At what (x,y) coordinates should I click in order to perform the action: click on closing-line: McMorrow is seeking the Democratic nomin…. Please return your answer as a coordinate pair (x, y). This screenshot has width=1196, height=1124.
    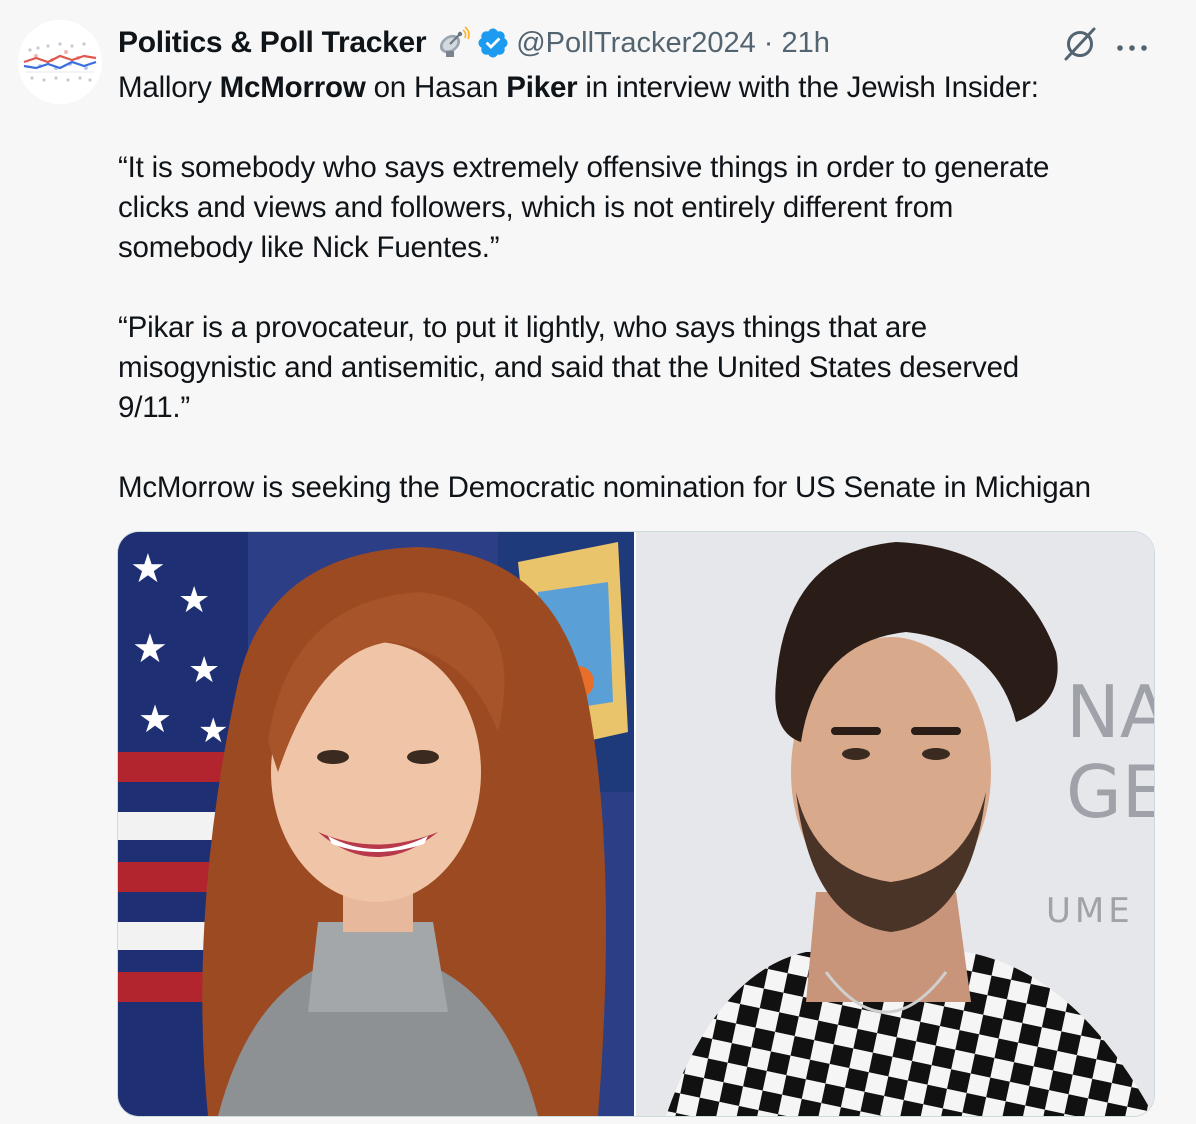
    Looking at the image, I should click on (604, 487).